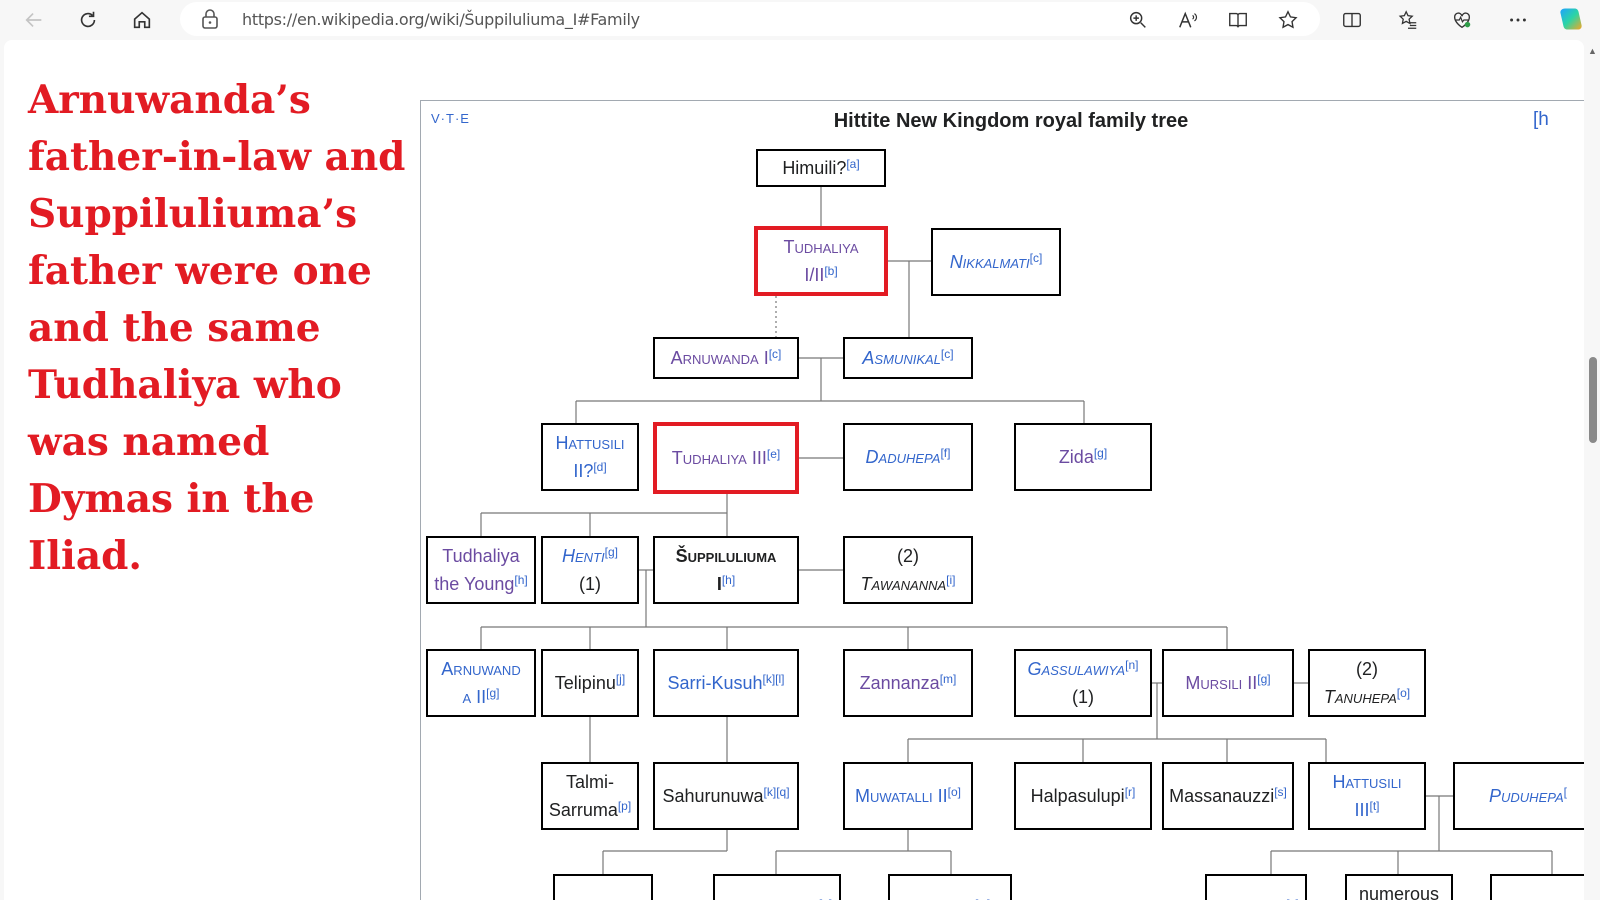 The height and width of the screenshot is (900, 1600). I want to click on tree-node-henti: Henti[g] (1), so click(590, 570).